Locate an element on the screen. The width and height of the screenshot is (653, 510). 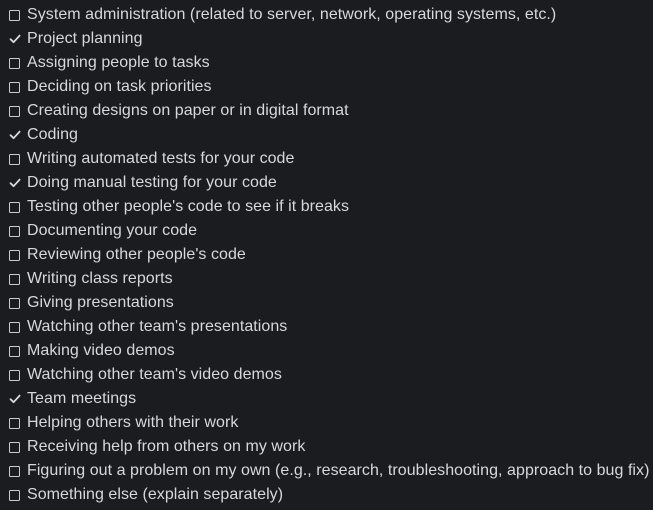
checklist-item: Watching other team's video demos is located at coordinates (326, 375).